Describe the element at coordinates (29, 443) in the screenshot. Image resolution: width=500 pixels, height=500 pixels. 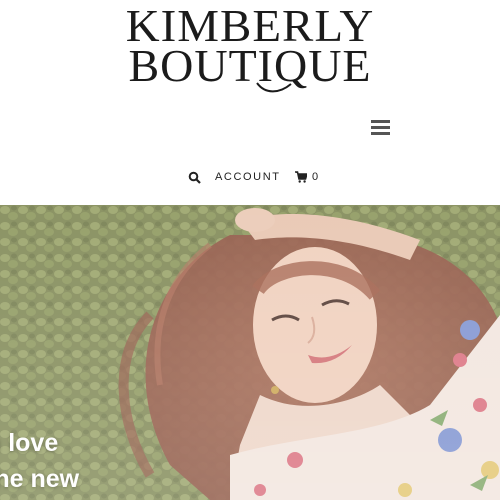
I see `hero-headline-line1: n love` at that location.